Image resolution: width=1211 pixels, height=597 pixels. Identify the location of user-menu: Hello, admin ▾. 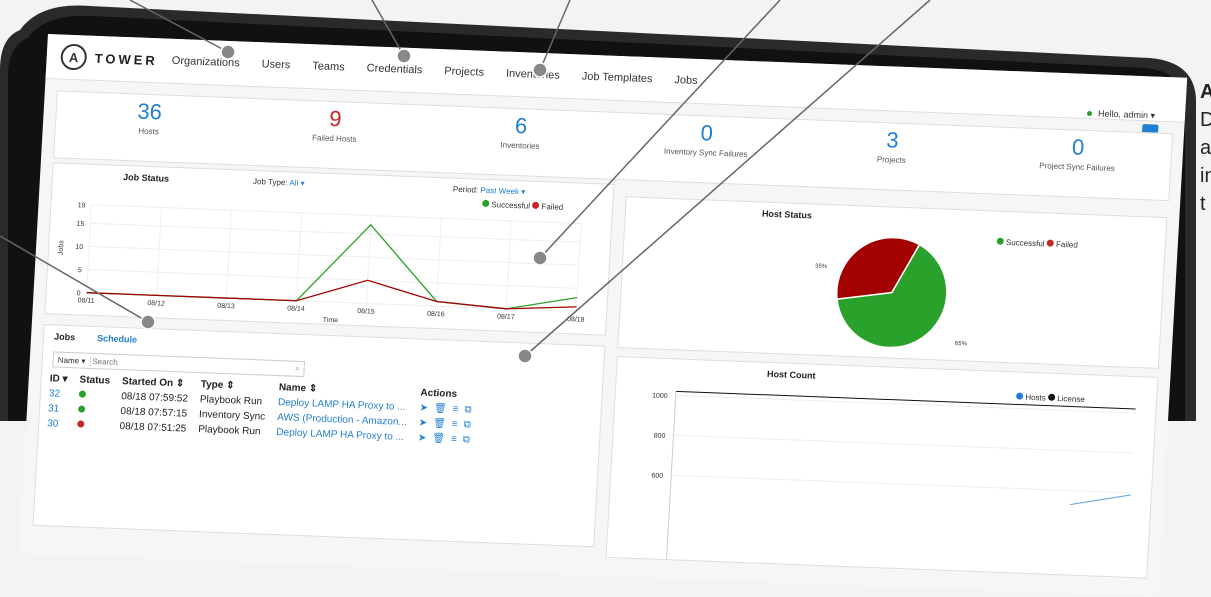
(1121, 115).